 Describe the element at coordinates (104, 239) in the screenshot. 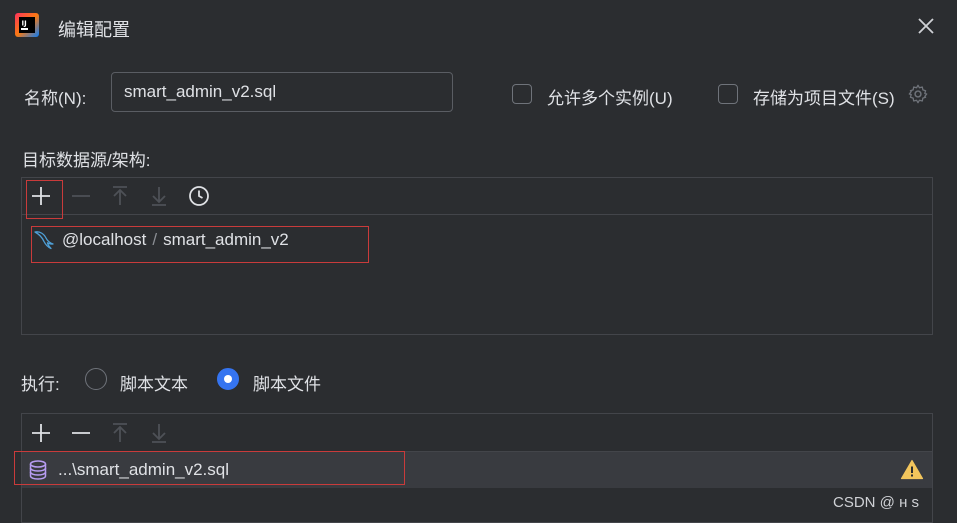

I see `datasource-host: @localhost` at that location.